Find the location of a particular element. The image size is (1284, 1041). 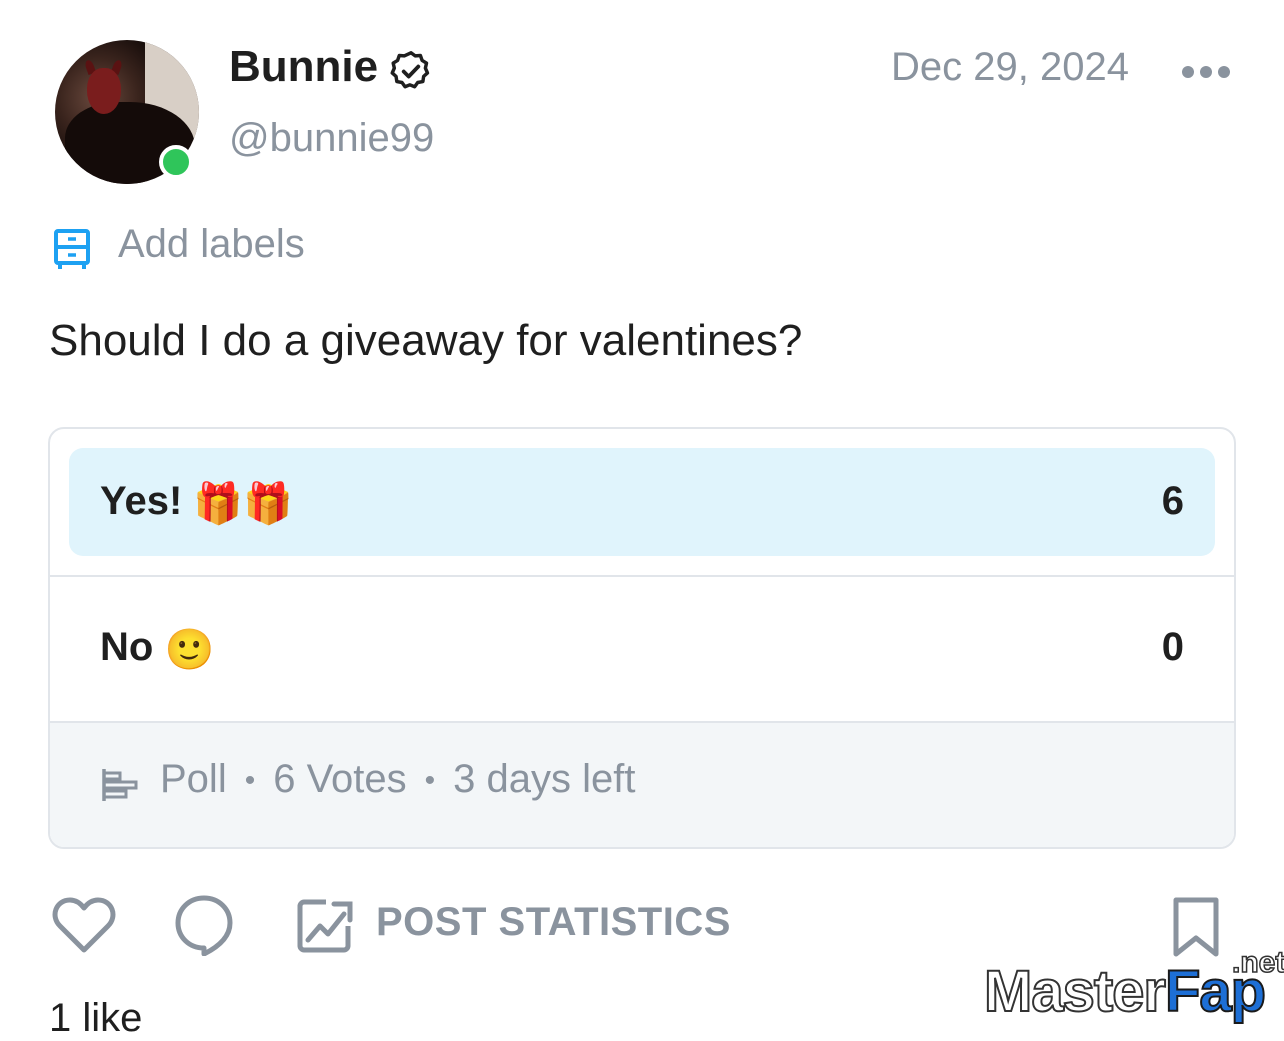

likes-count: 1 like is located at coordinates (95, 1018).